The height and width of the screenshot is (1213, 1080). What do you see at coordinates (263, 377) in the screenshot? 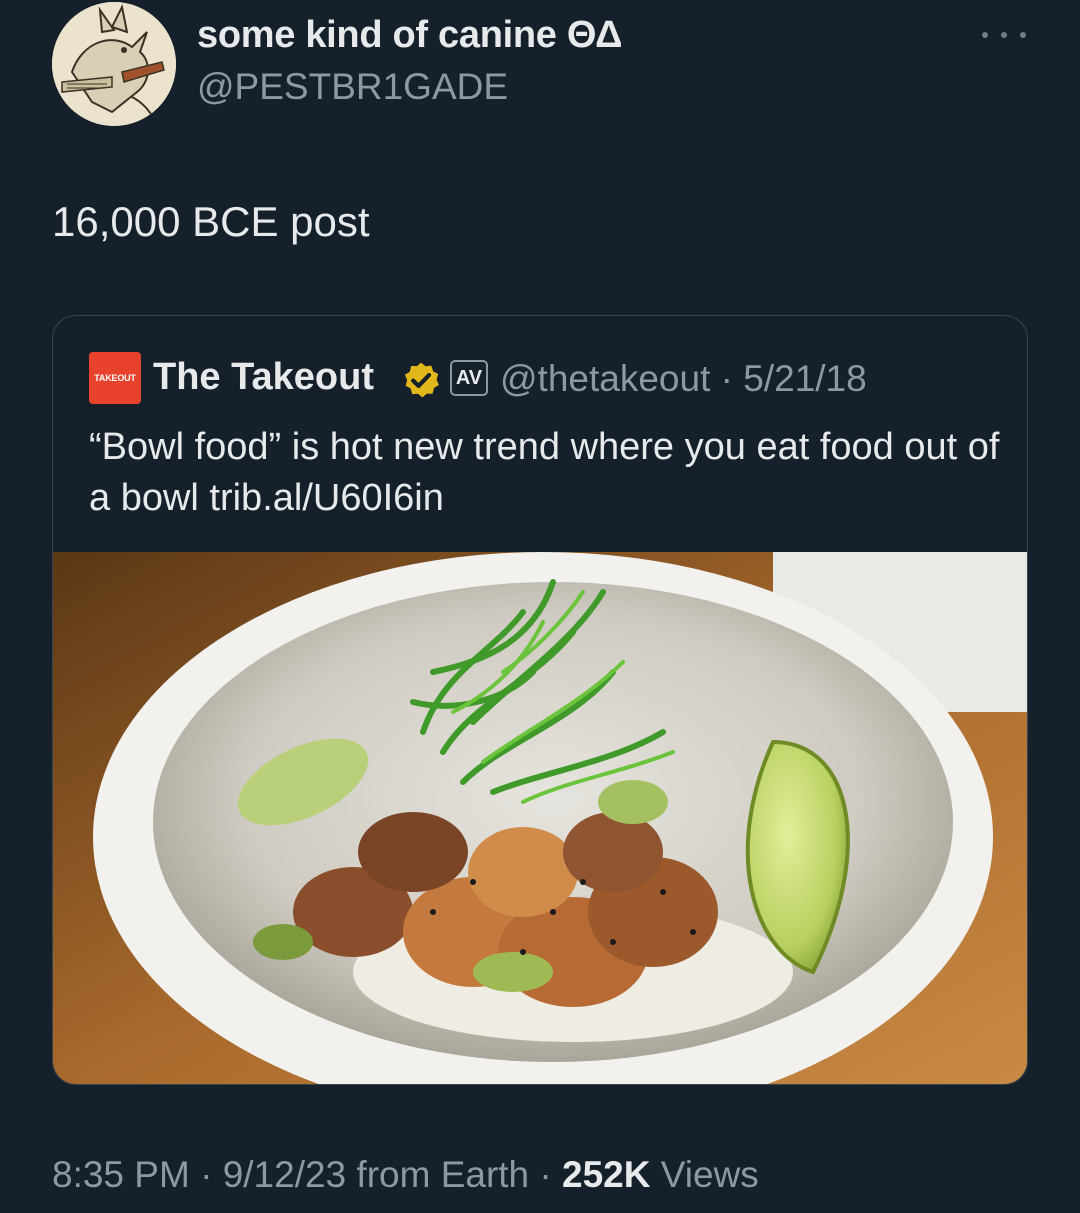
I see `quoted-author-name: The Takeout` at bounding box center [263, 377].